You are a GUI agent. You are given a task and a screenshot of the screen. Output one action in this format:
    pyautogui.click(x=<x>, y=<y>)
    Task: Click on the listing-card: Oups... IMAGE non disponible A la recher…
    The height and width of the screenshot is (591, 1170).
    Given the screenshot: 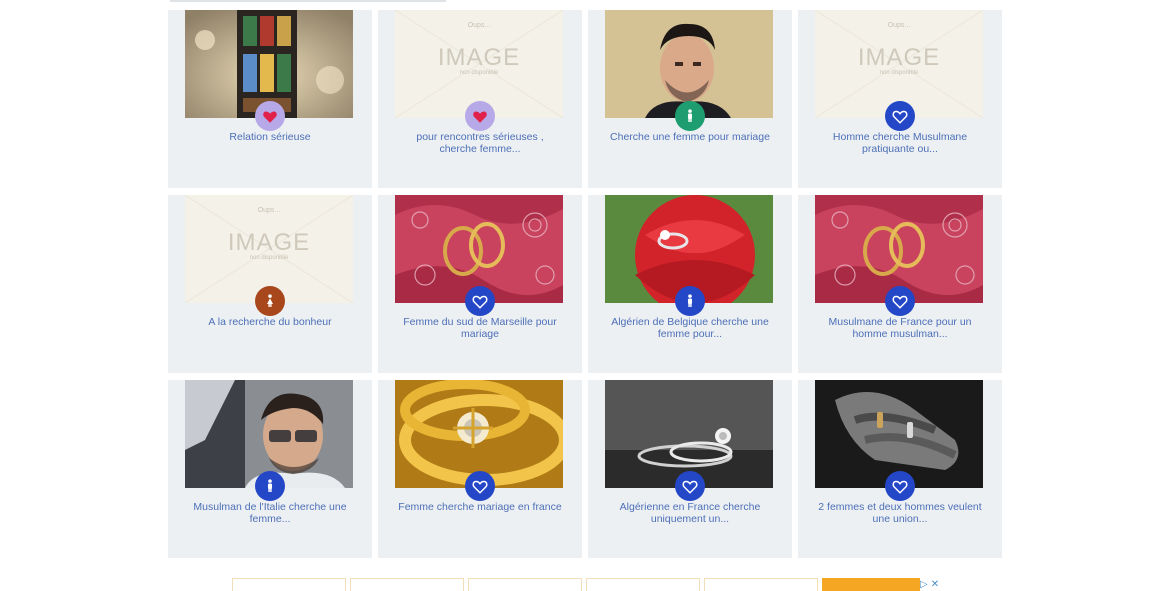 What is the action you would take?
    pyautogui.click(x=270, y=284)
    